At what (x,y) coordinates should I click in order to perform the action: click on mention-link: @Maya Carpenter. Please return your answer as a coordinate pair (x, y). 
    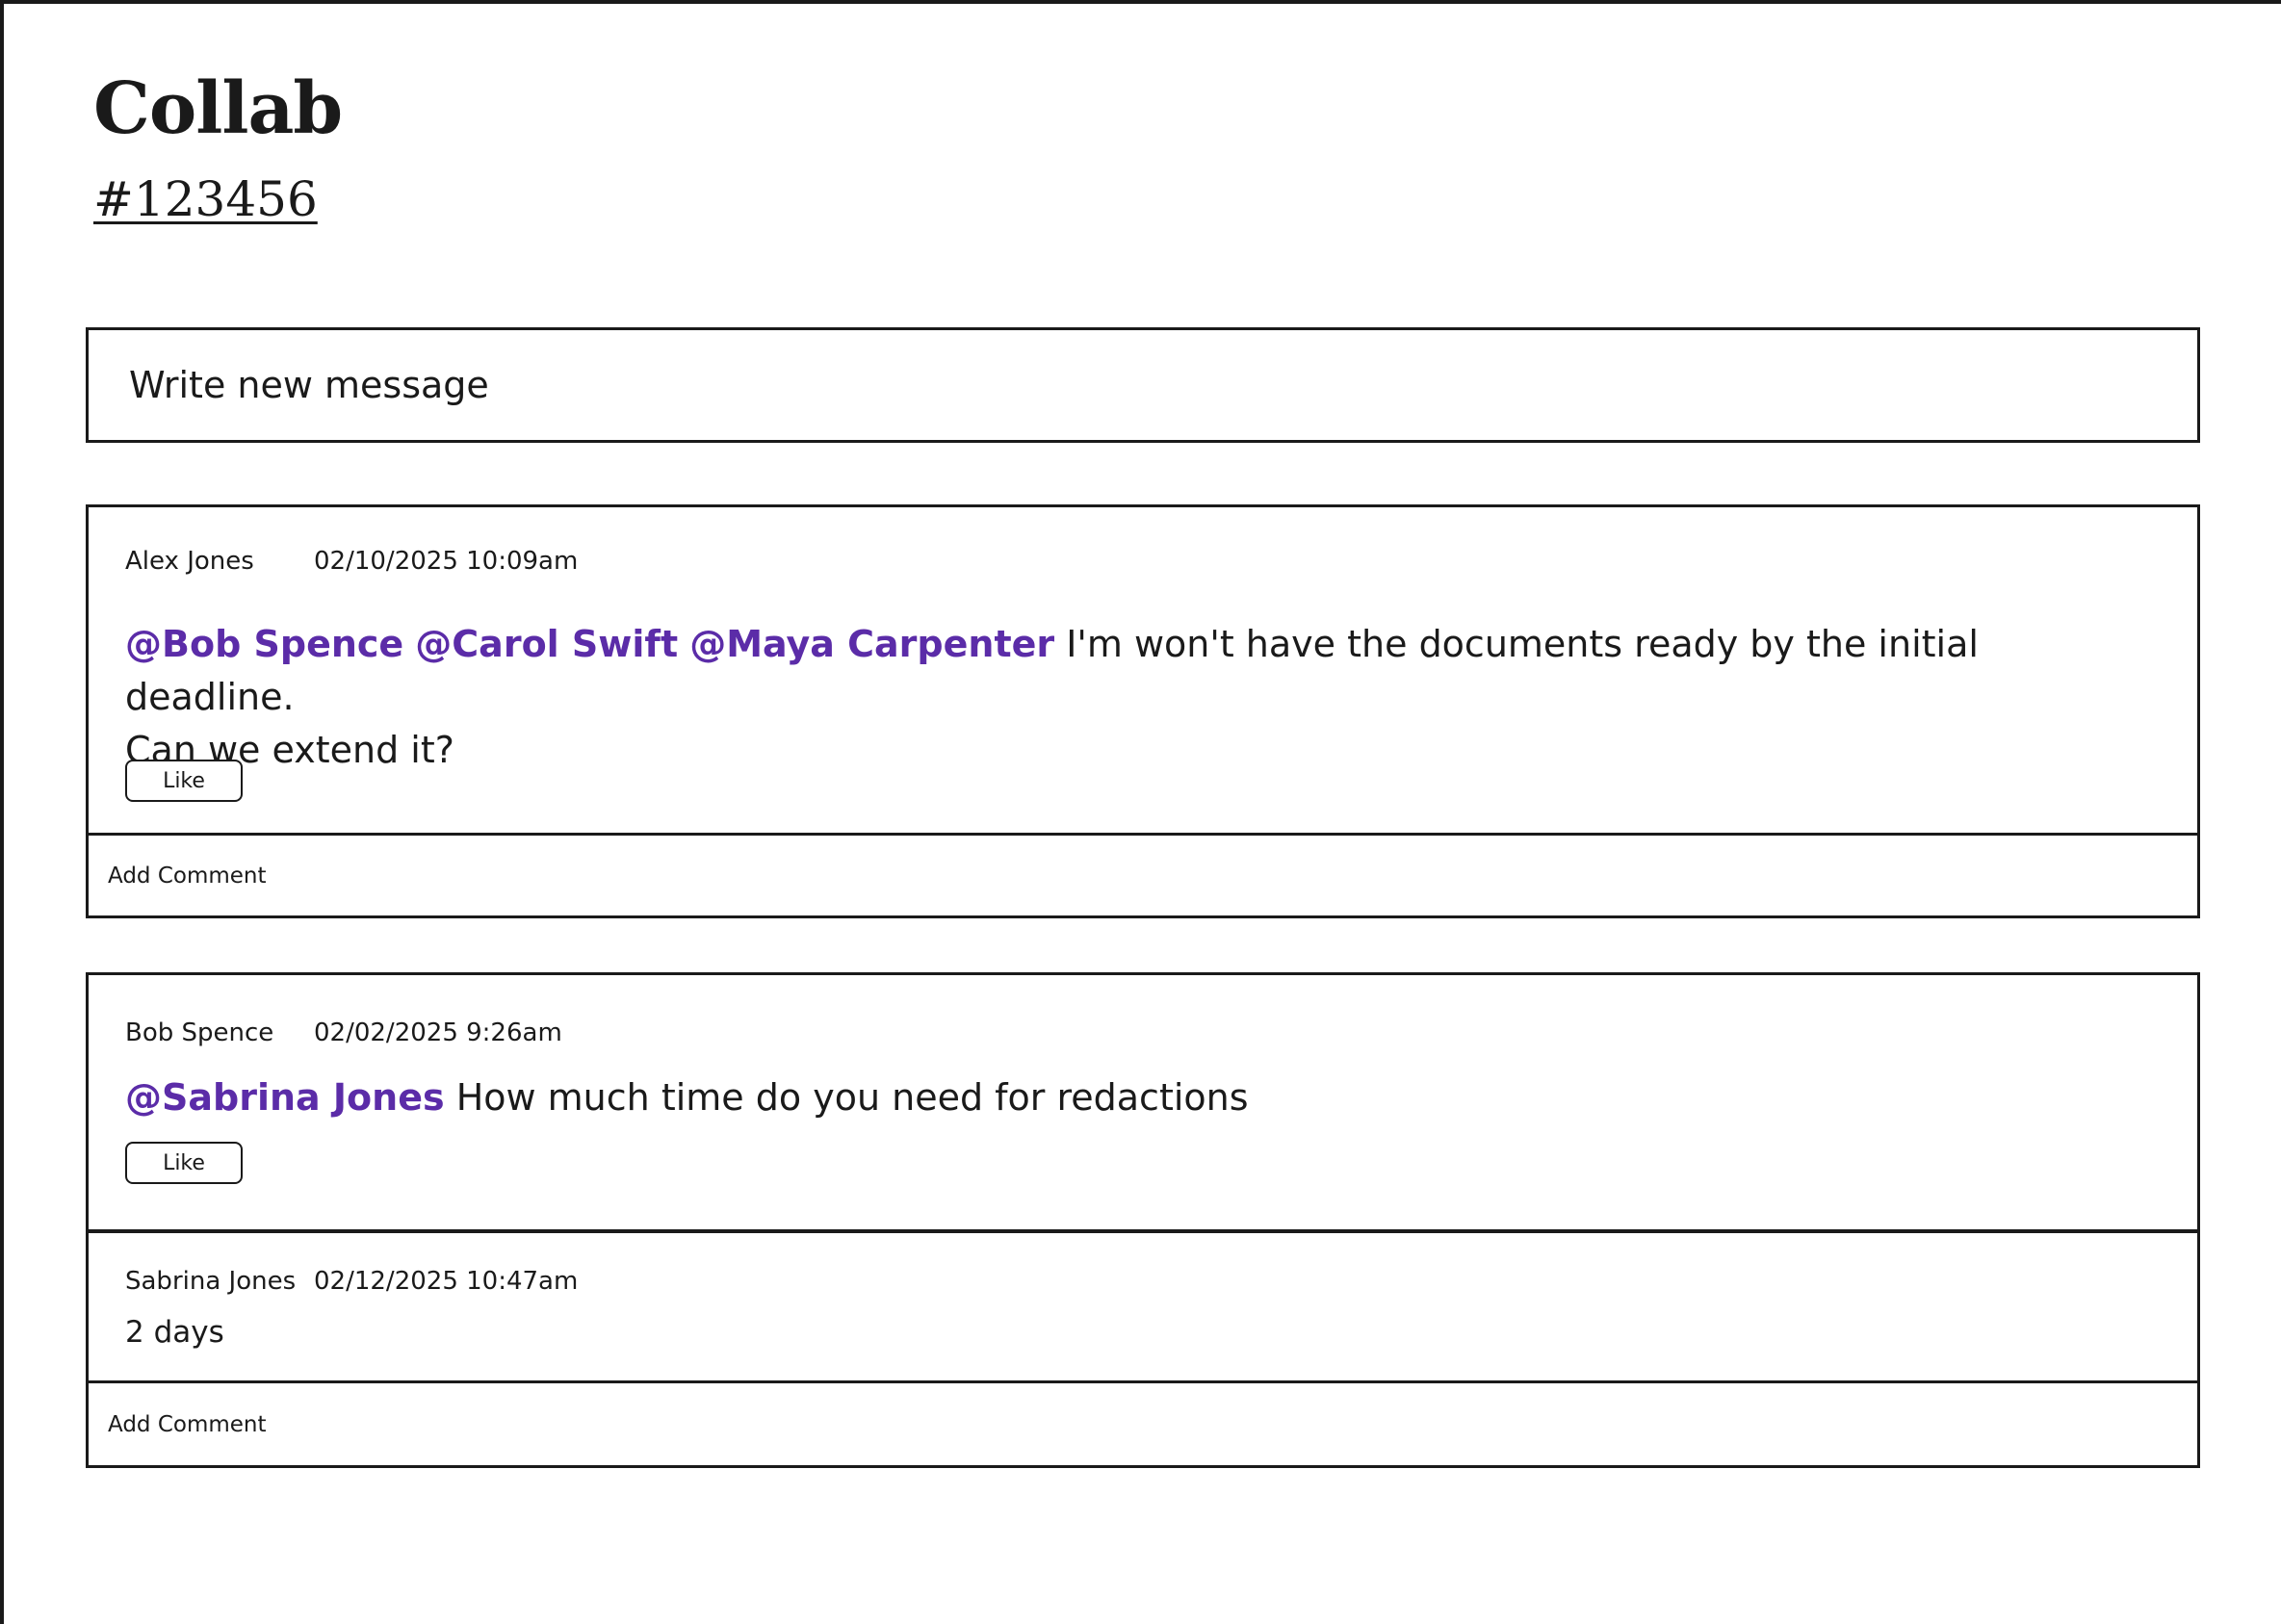
    Looking at the image, I should click on (872, 644).